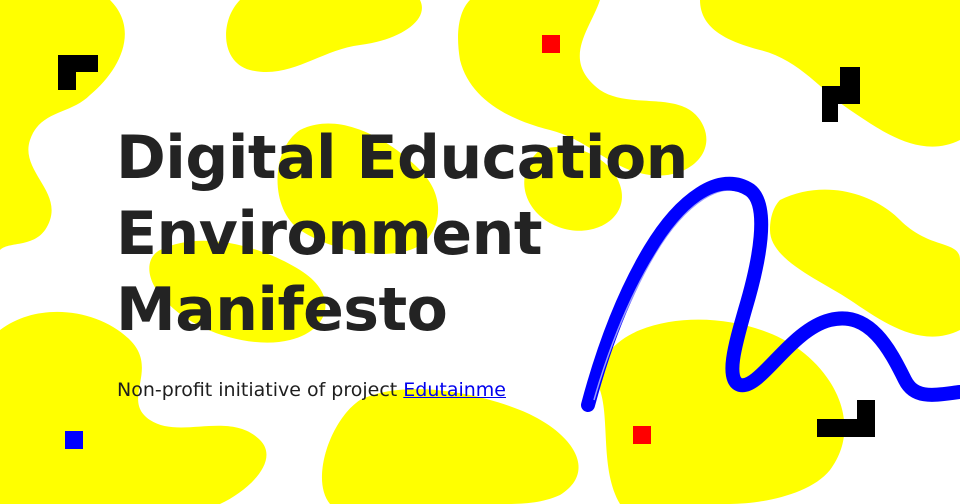 The height and width of the screenshot is (504, 960). I want to click on subtitle-text: Non-profit initiative of project, so click(260, 390).